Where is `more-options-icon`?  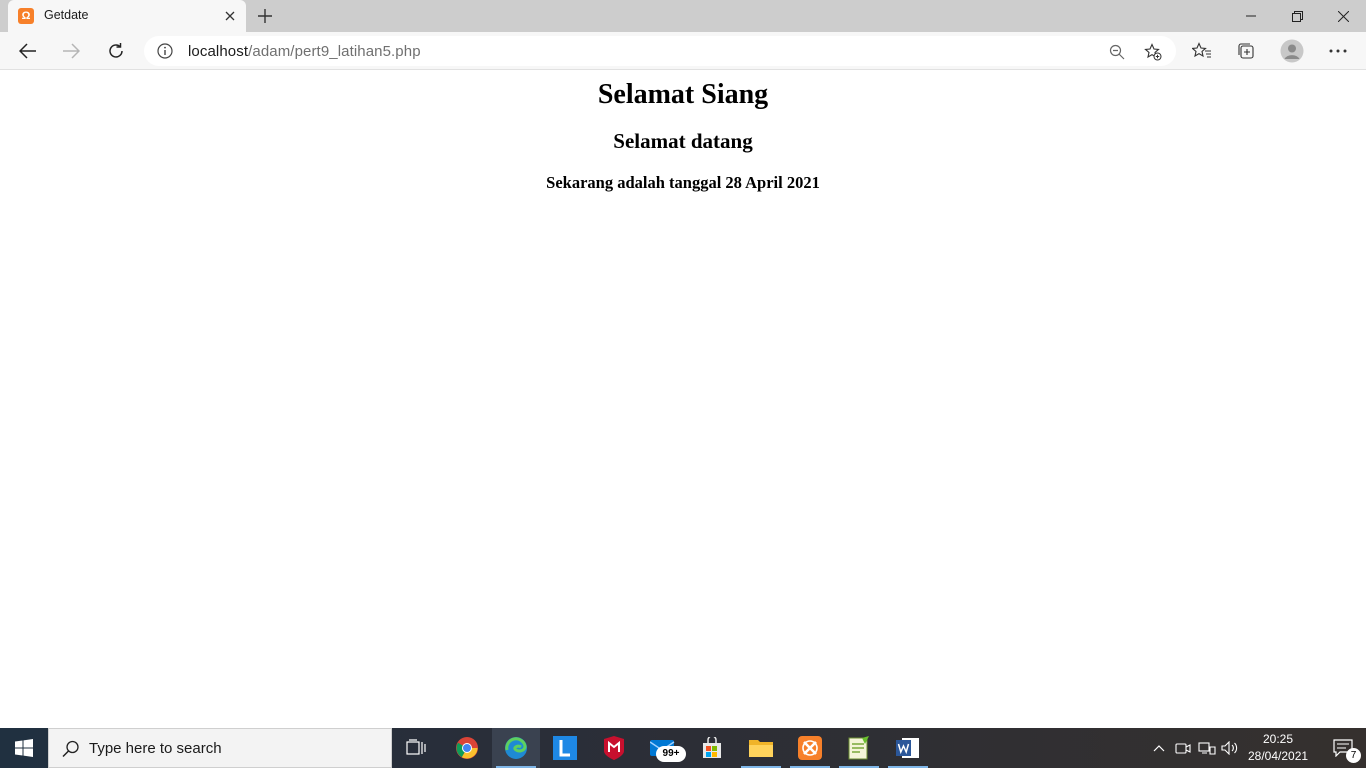
more-options-icon is located at coordinates (1338, 51).